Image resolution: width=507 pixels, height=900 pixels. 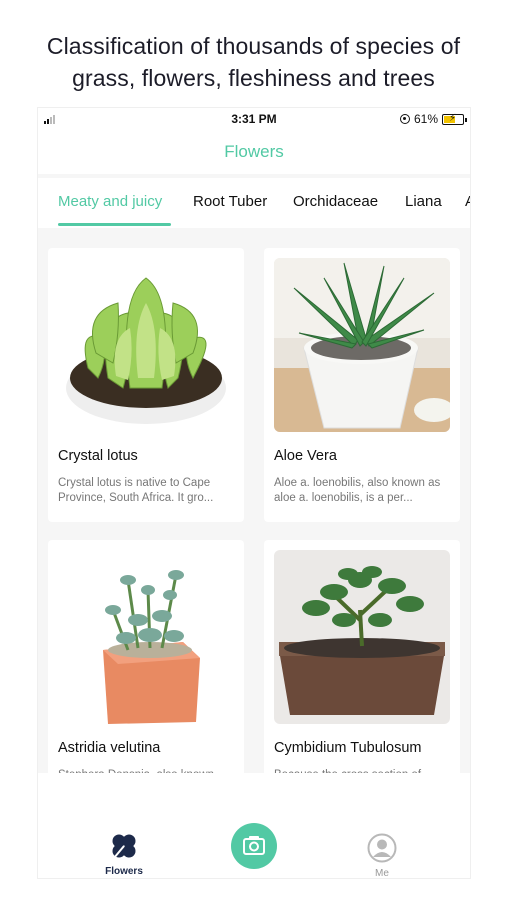 What do you see at coordinates (146, 637) in the screenshot?
I see `plant-image-astridia-velutina` at bounding box center [146, 637].